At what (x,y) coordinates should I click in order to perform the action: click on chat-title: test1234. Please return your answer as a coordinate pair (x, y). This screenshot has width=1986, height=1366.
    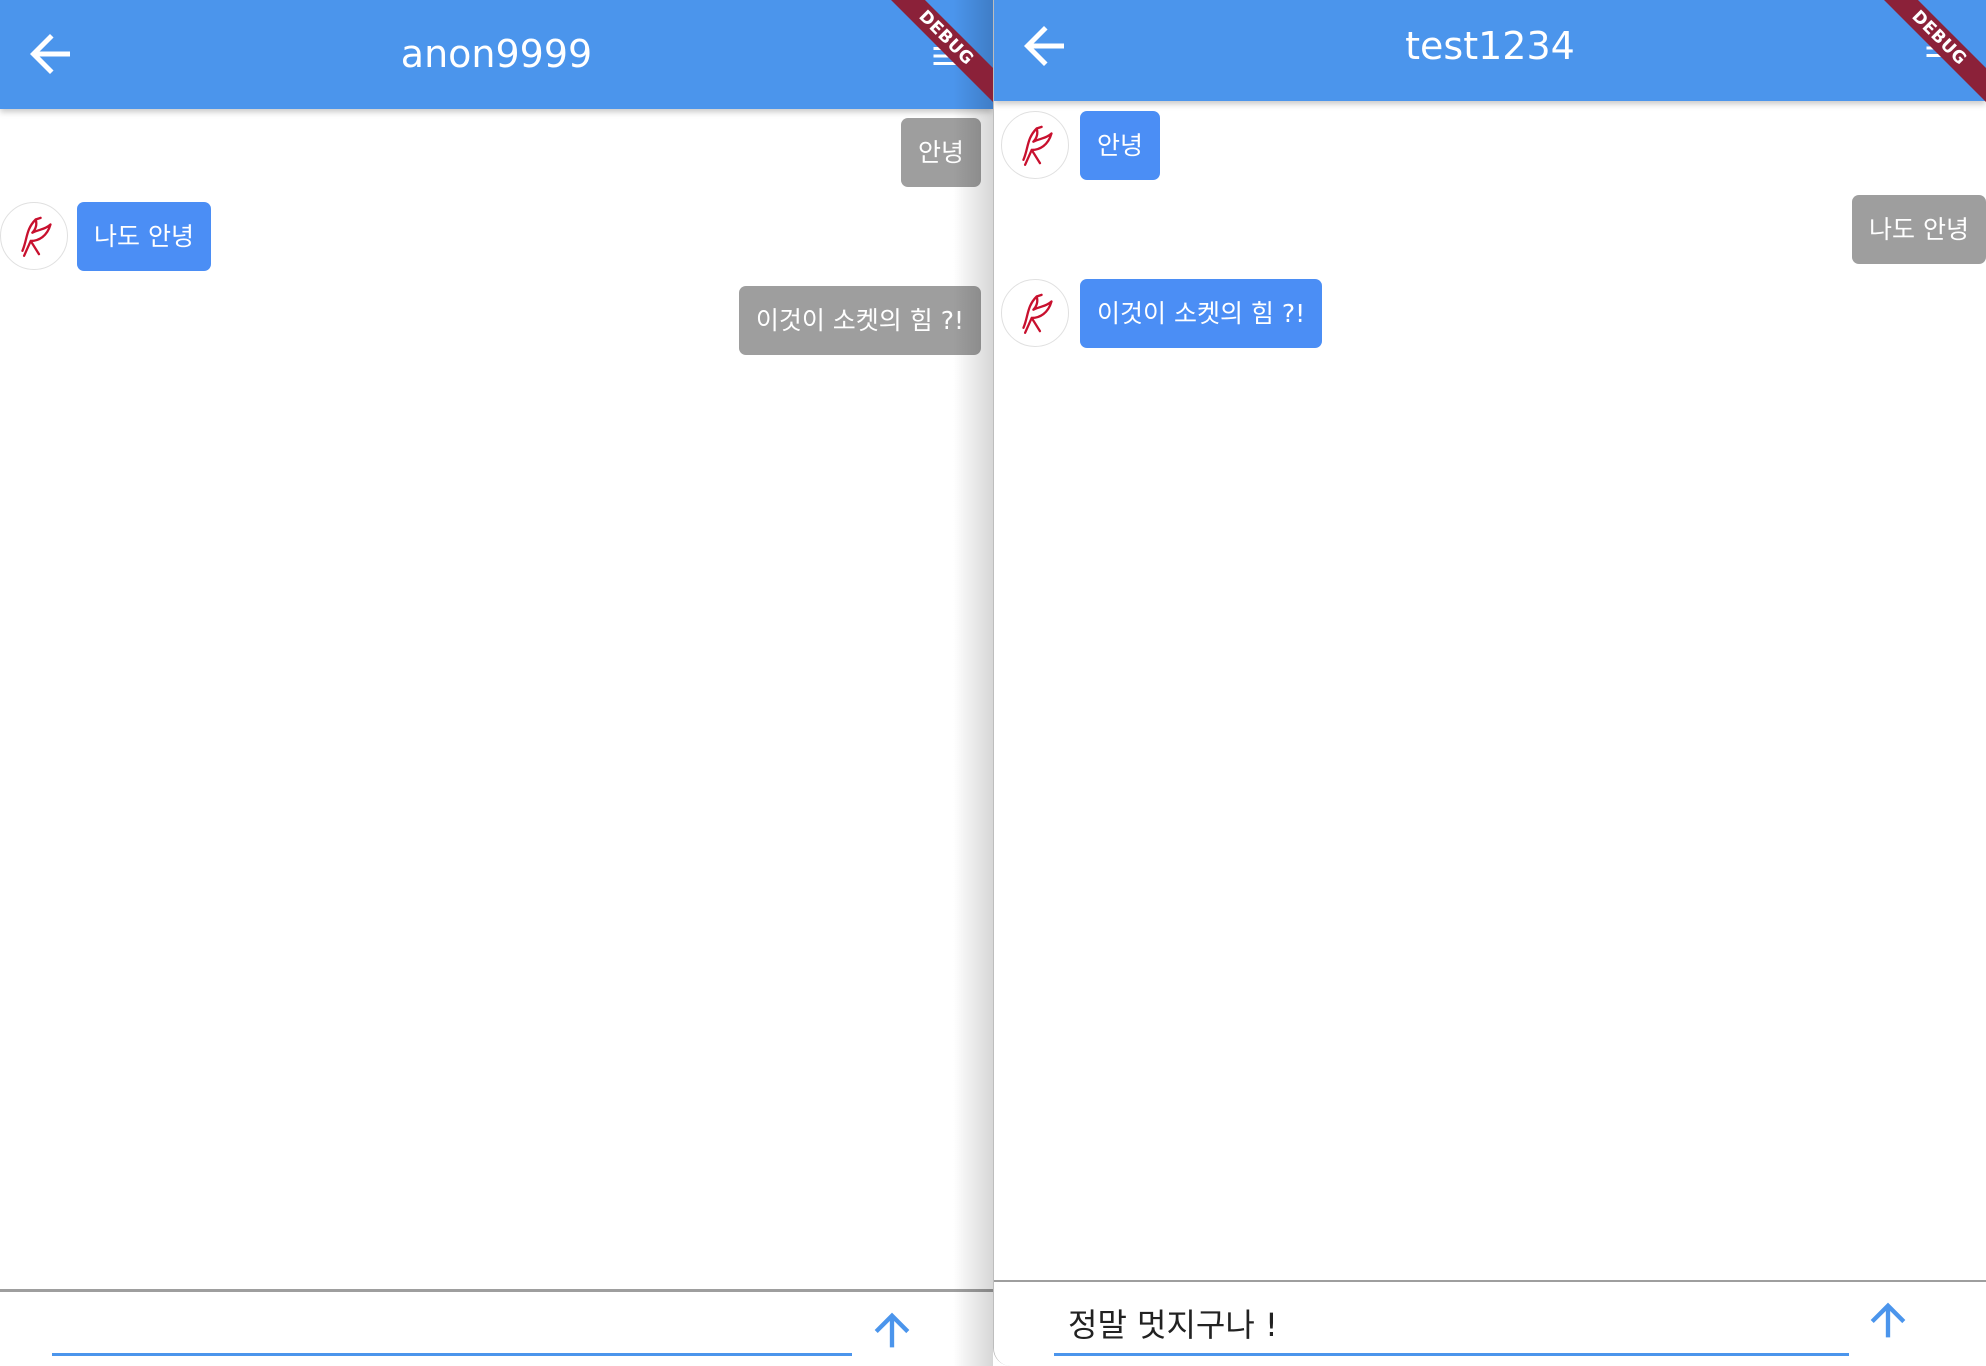
    Looking at the image, I should click on (1490, 46).